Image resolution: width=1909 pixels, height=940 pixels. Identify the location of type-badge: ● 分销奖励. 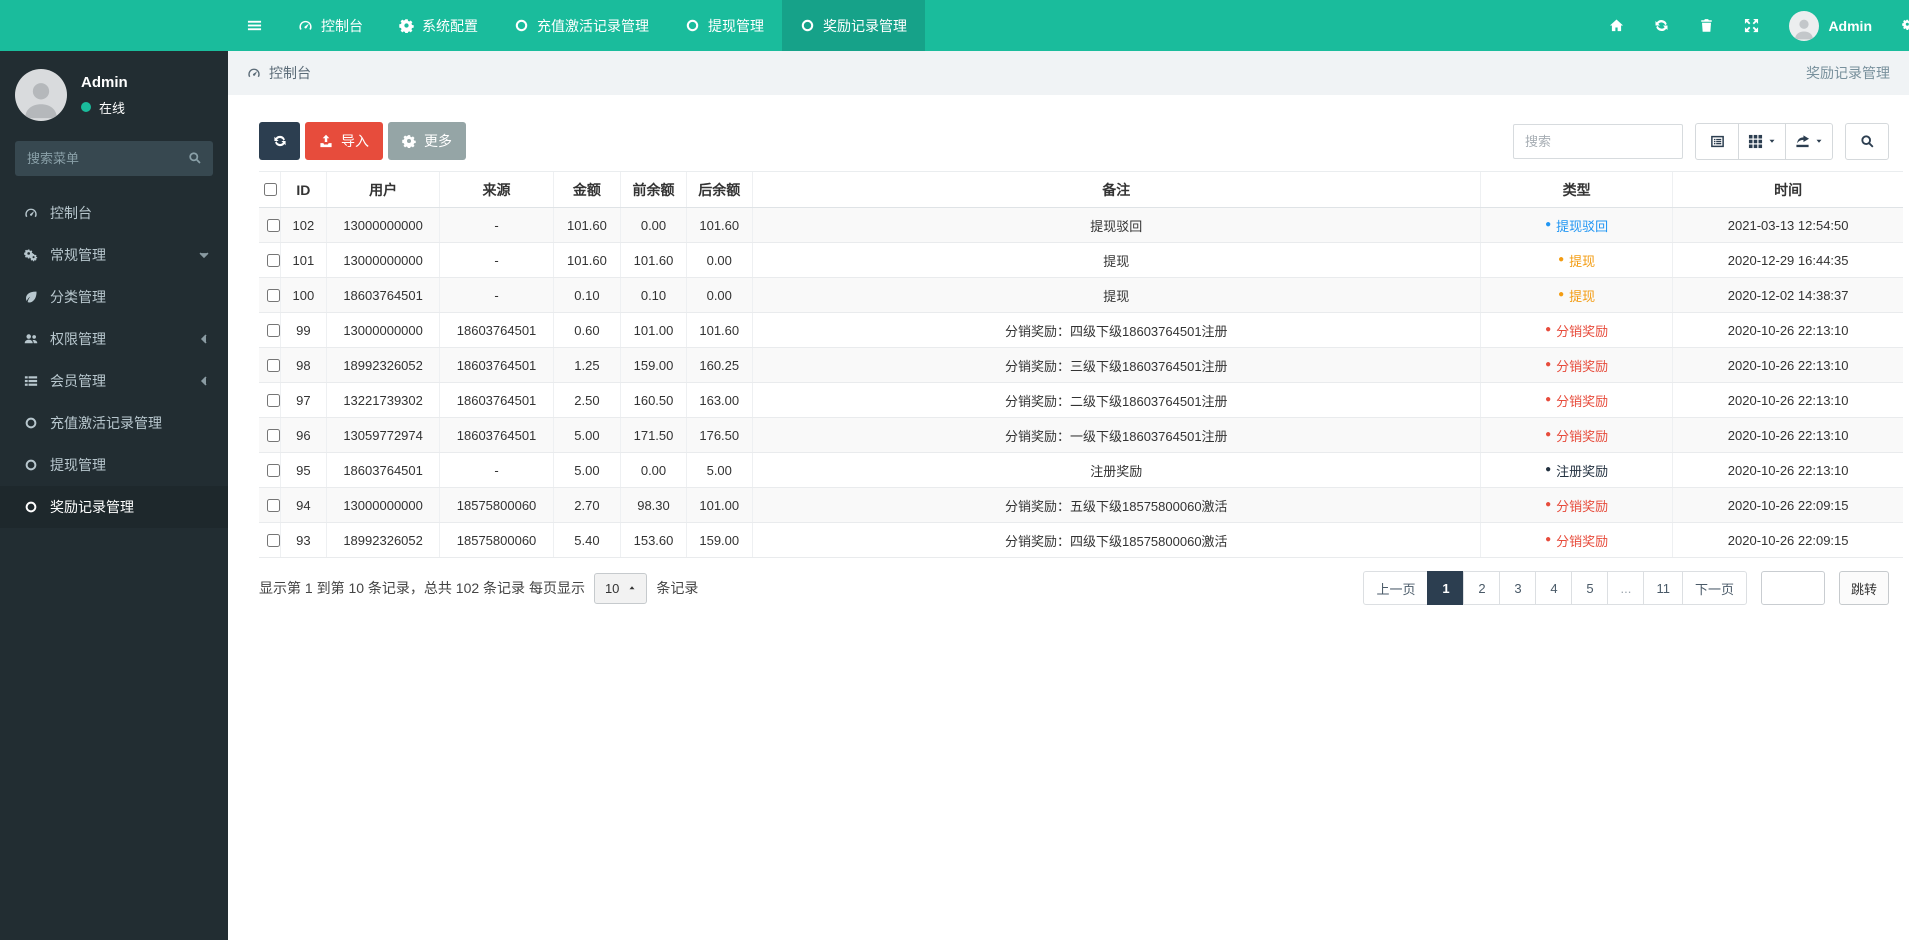
(1576, 400).